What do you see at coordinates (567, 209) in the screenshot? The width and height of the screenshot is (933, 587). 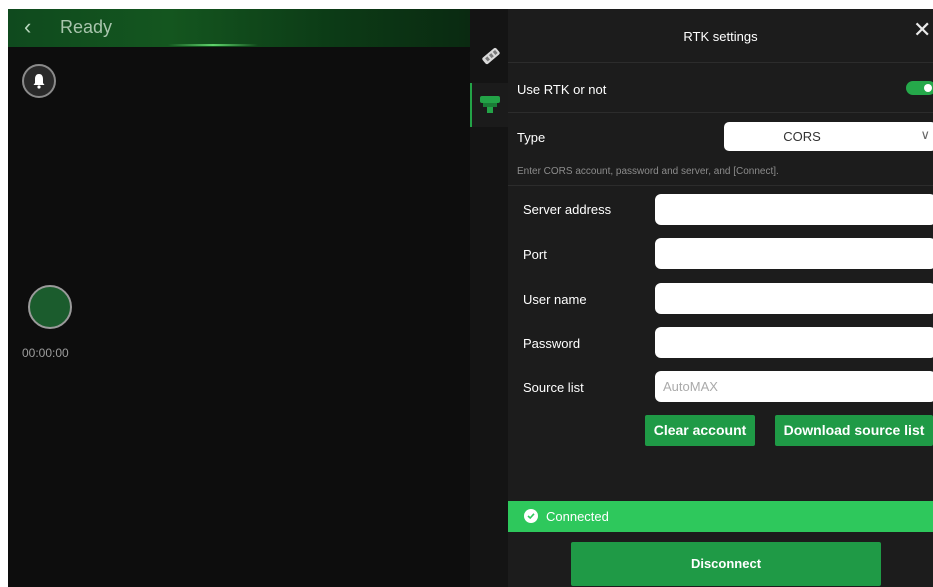 I see `server-address-label: Server address` at bounding box center [567, 209].